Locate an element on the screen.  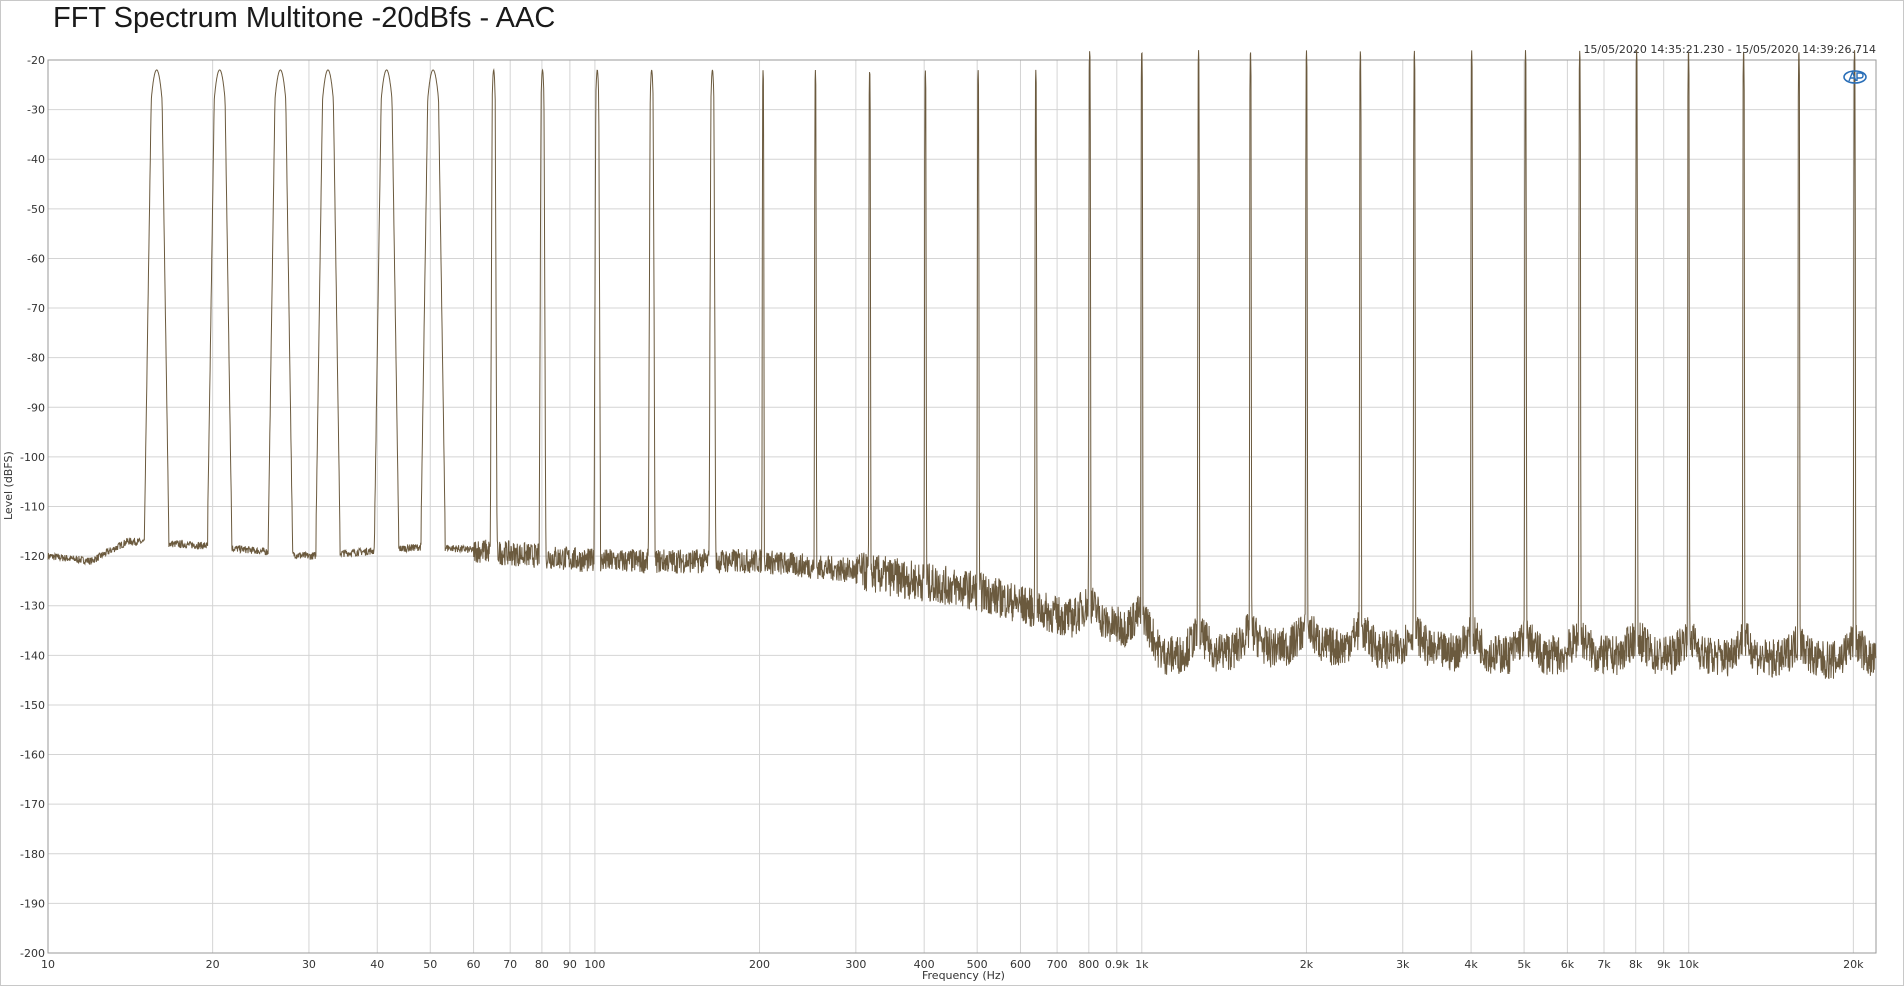
x-tick-label: 8k is located at coordinates (1636, 964).